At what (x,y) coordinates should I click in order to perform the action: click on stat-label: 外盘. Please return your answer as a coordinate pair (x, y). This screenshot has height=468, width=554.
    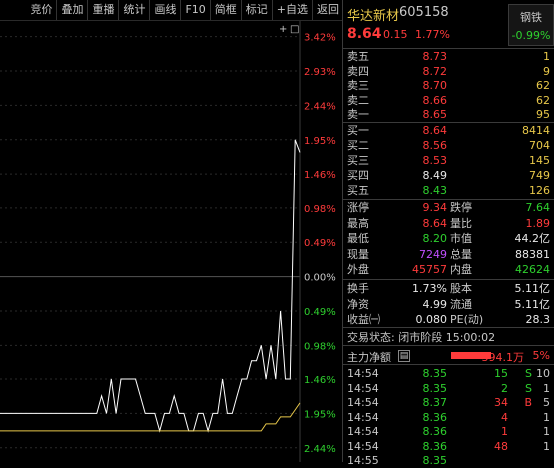
    Looking at the image, I should click on (358, 269).